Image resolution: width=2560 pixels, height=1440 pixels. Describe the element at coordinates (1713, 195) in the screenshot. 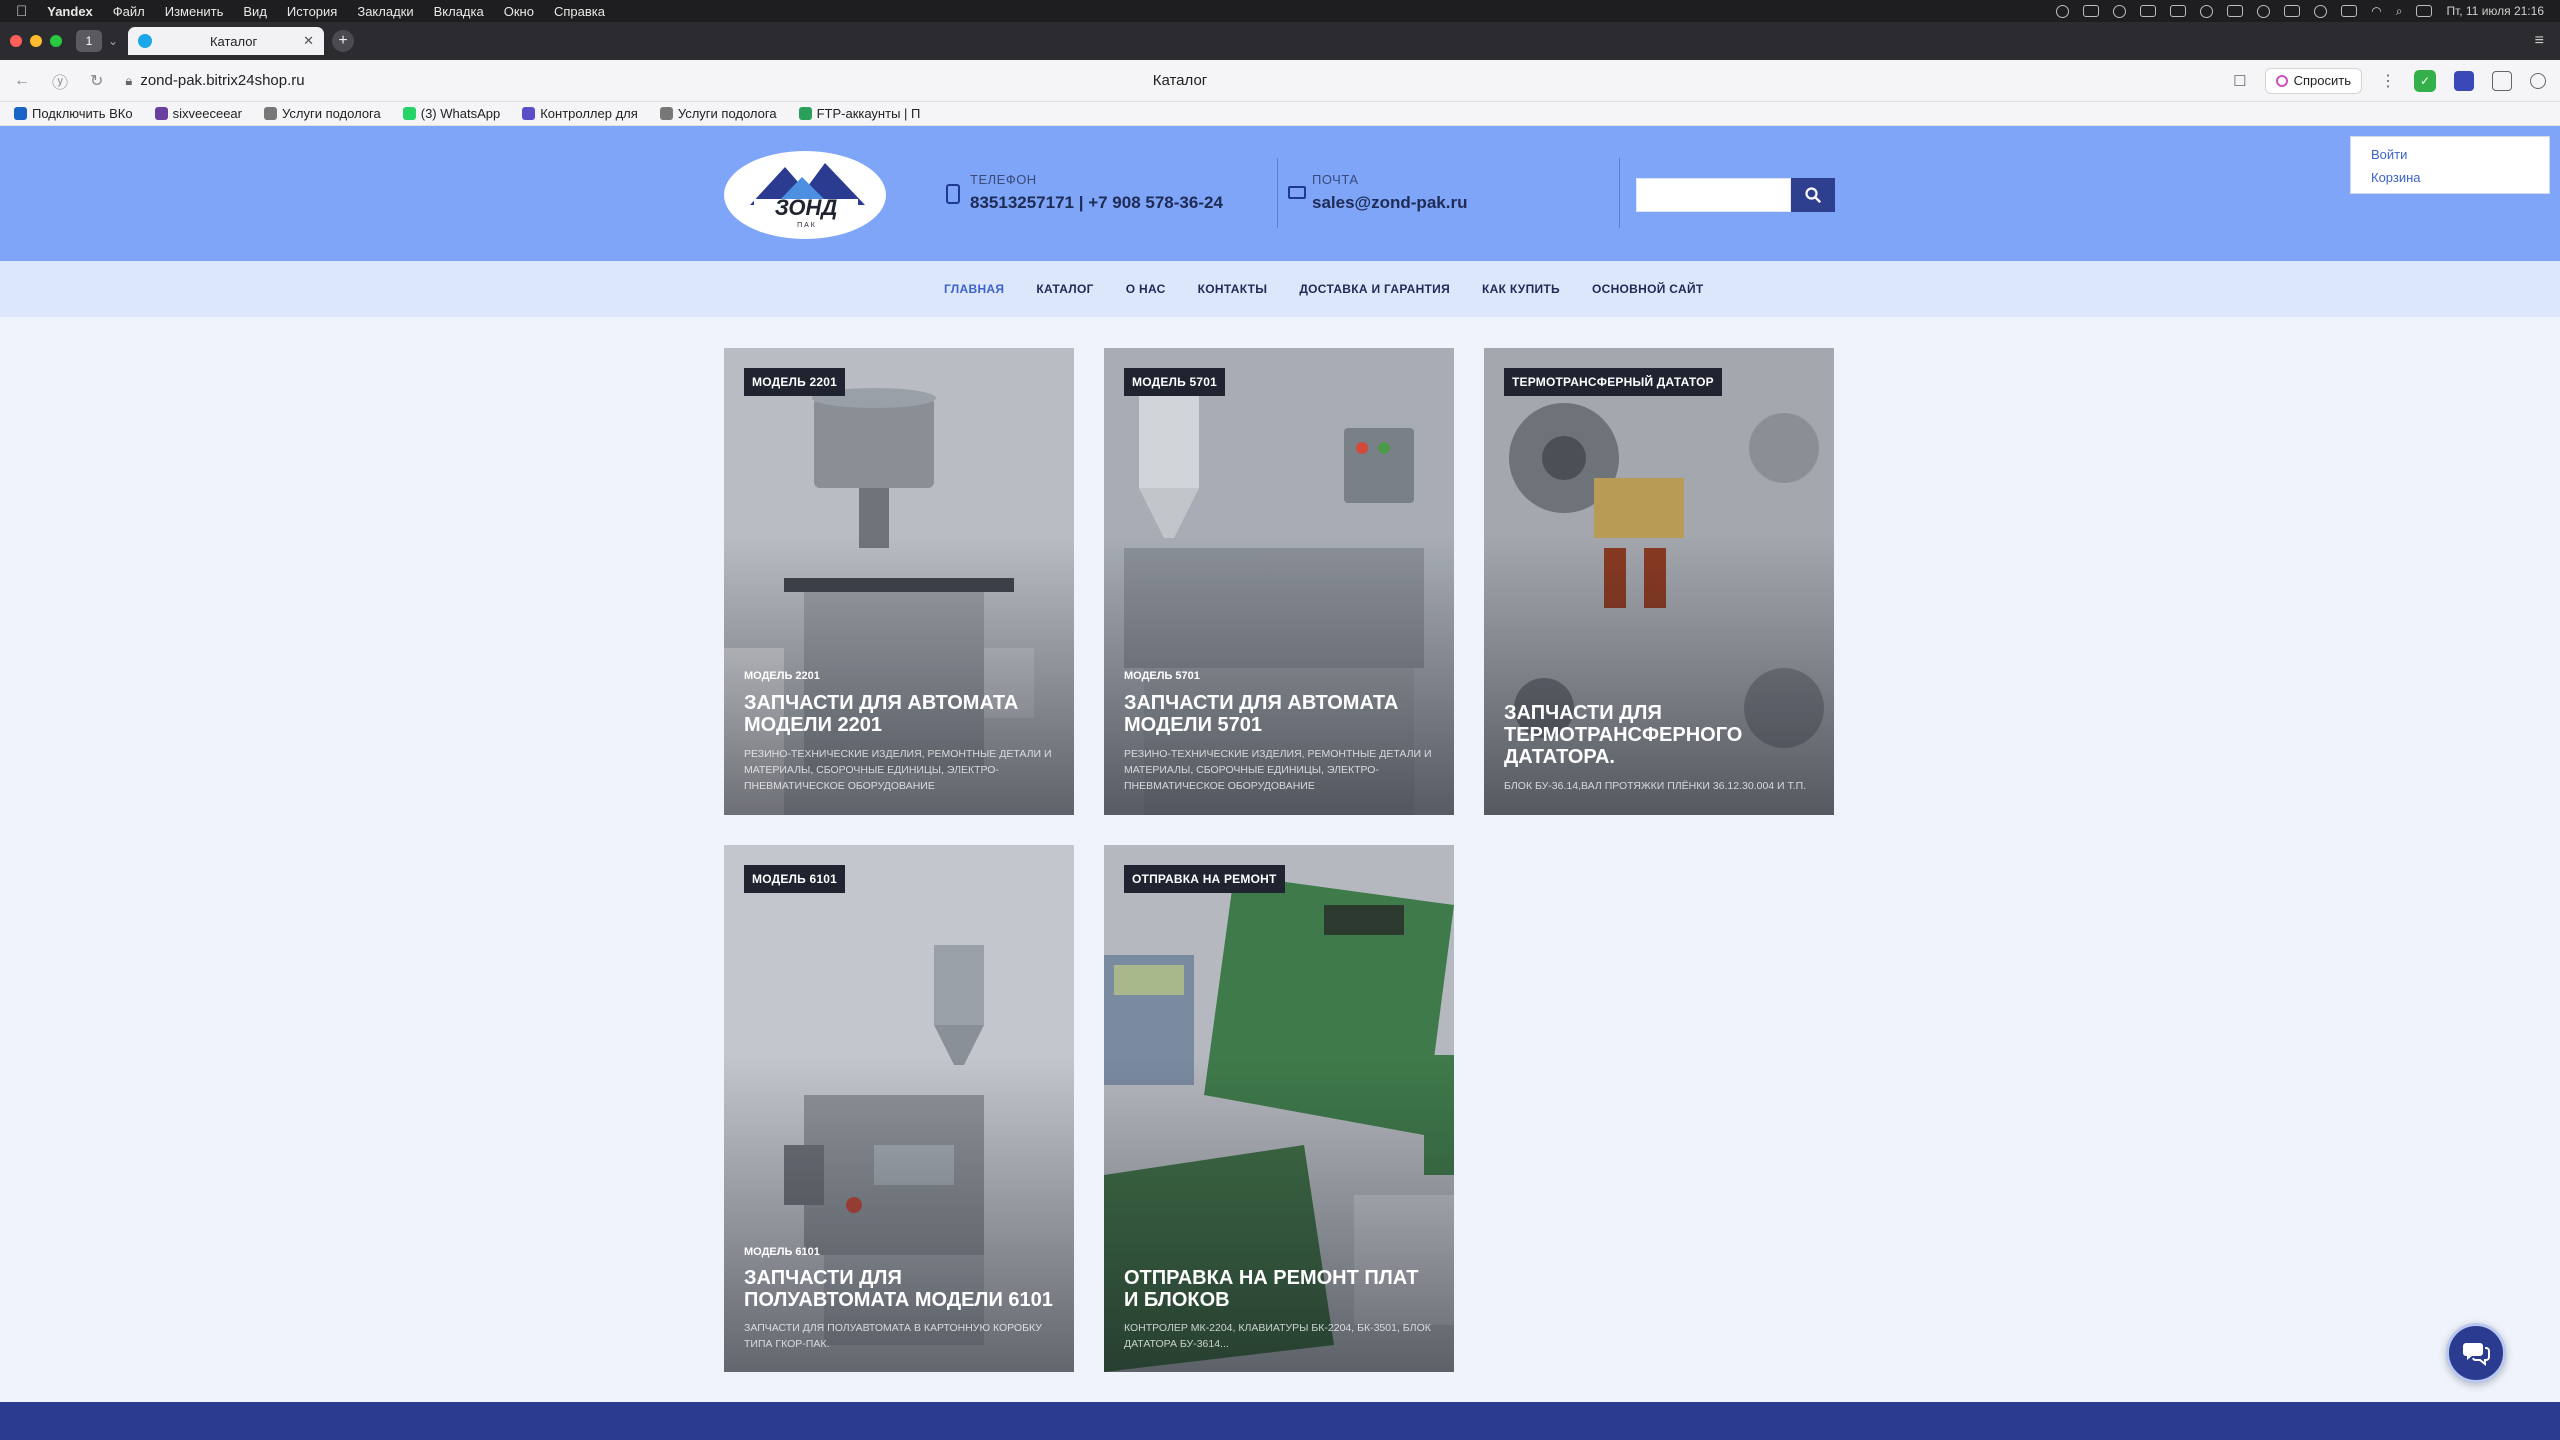

I see `site-search-input` at that location.